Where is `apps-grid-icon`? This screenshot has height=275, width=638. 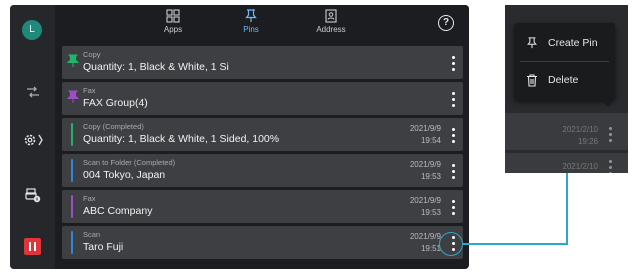 apps-grid-icon is located at coordinates (173, 16).